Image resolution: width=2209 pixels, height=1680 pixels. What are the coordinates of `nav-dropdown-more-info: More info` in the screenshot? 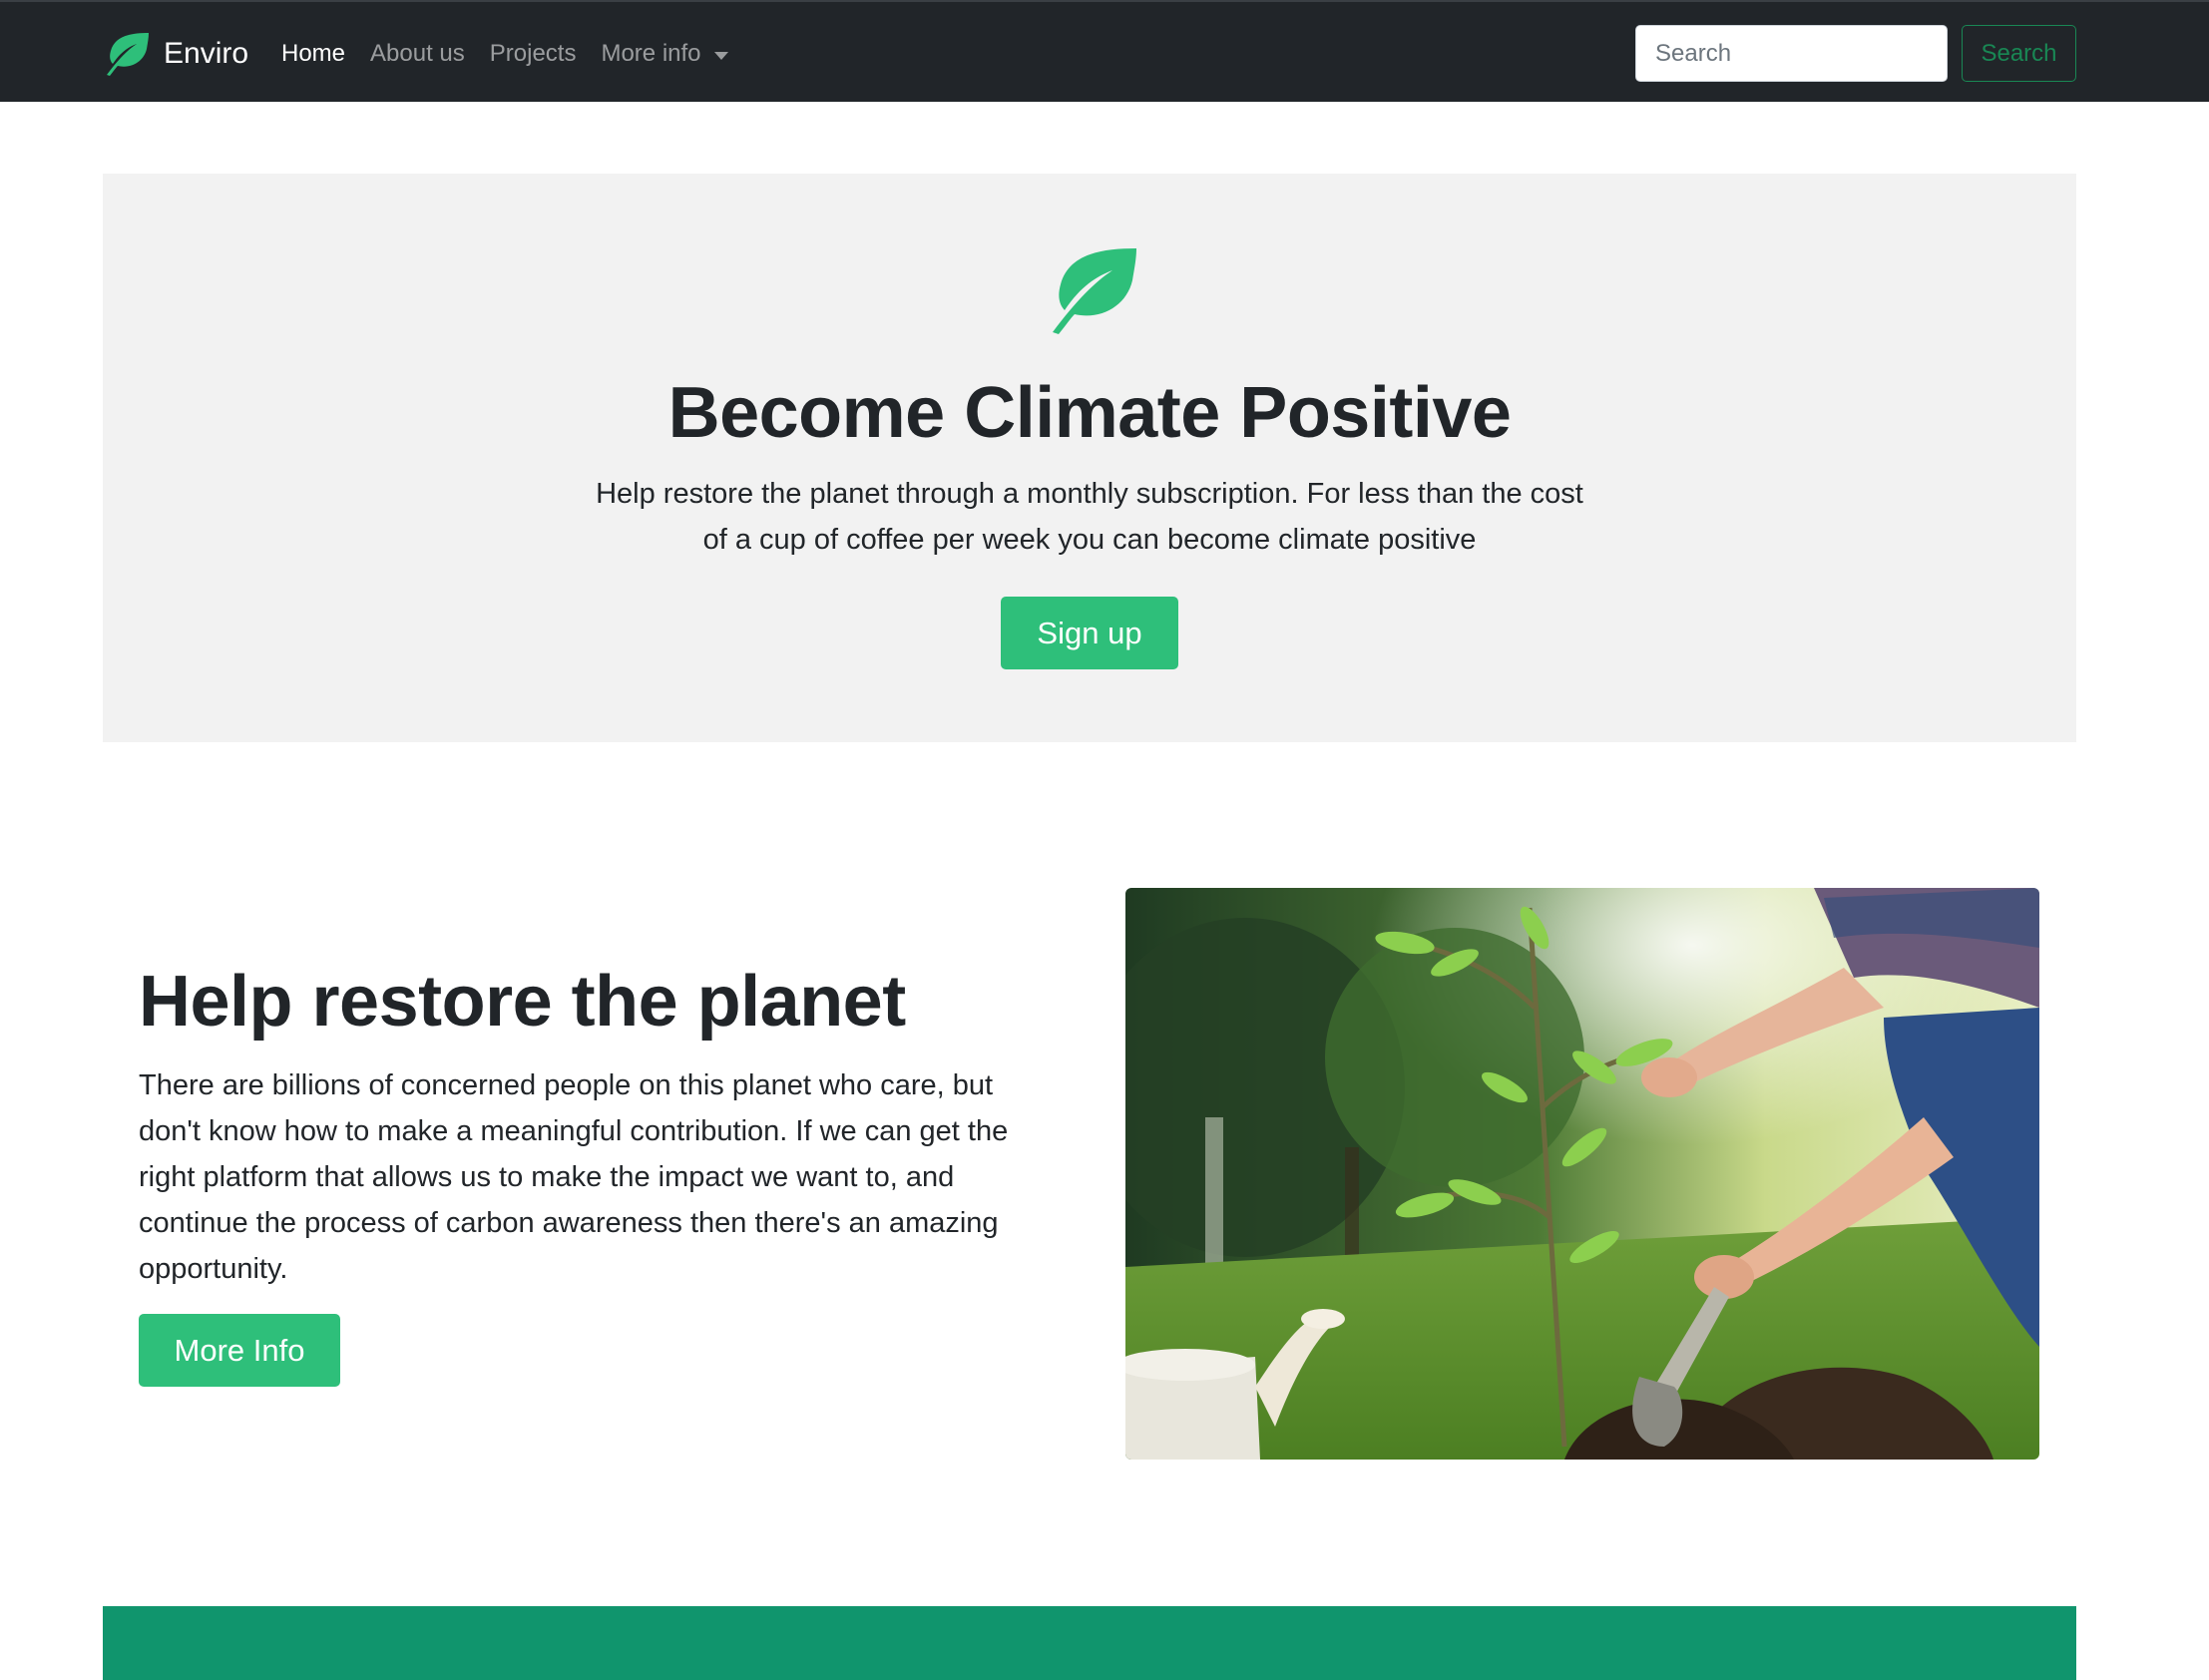 It's located at (665, 54).